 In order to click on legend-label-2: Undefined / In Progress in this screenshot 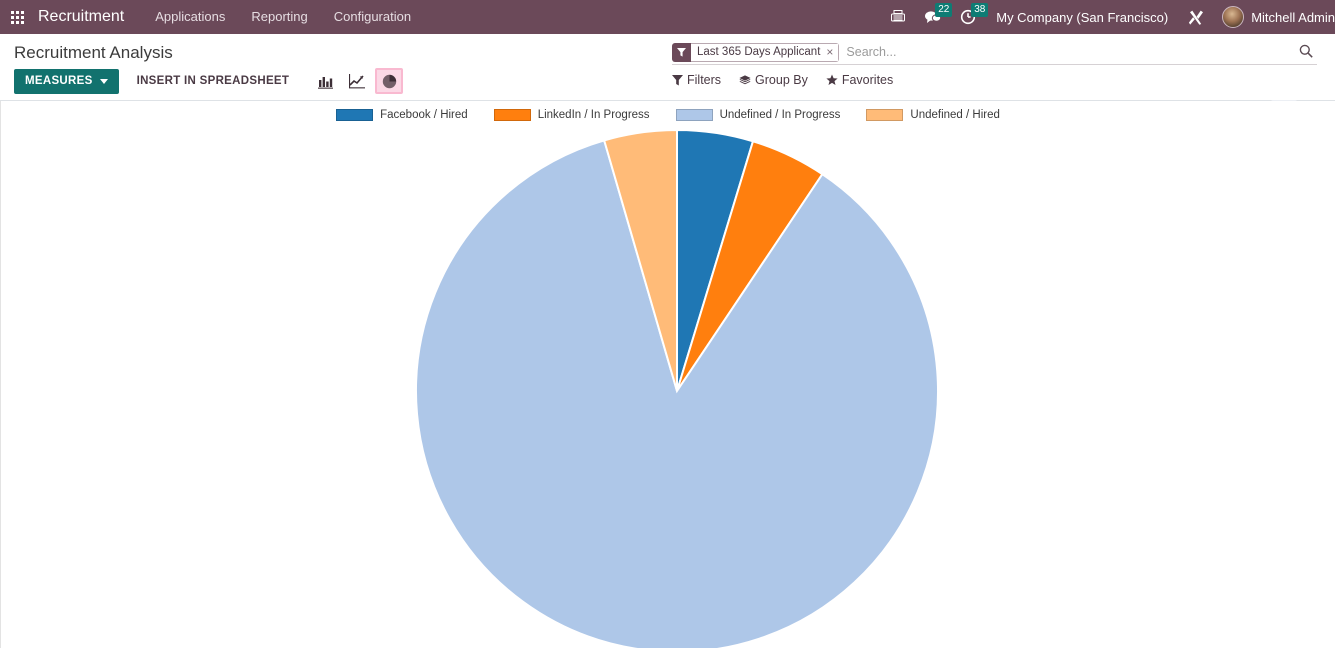, I will do `click(780, 115)`.